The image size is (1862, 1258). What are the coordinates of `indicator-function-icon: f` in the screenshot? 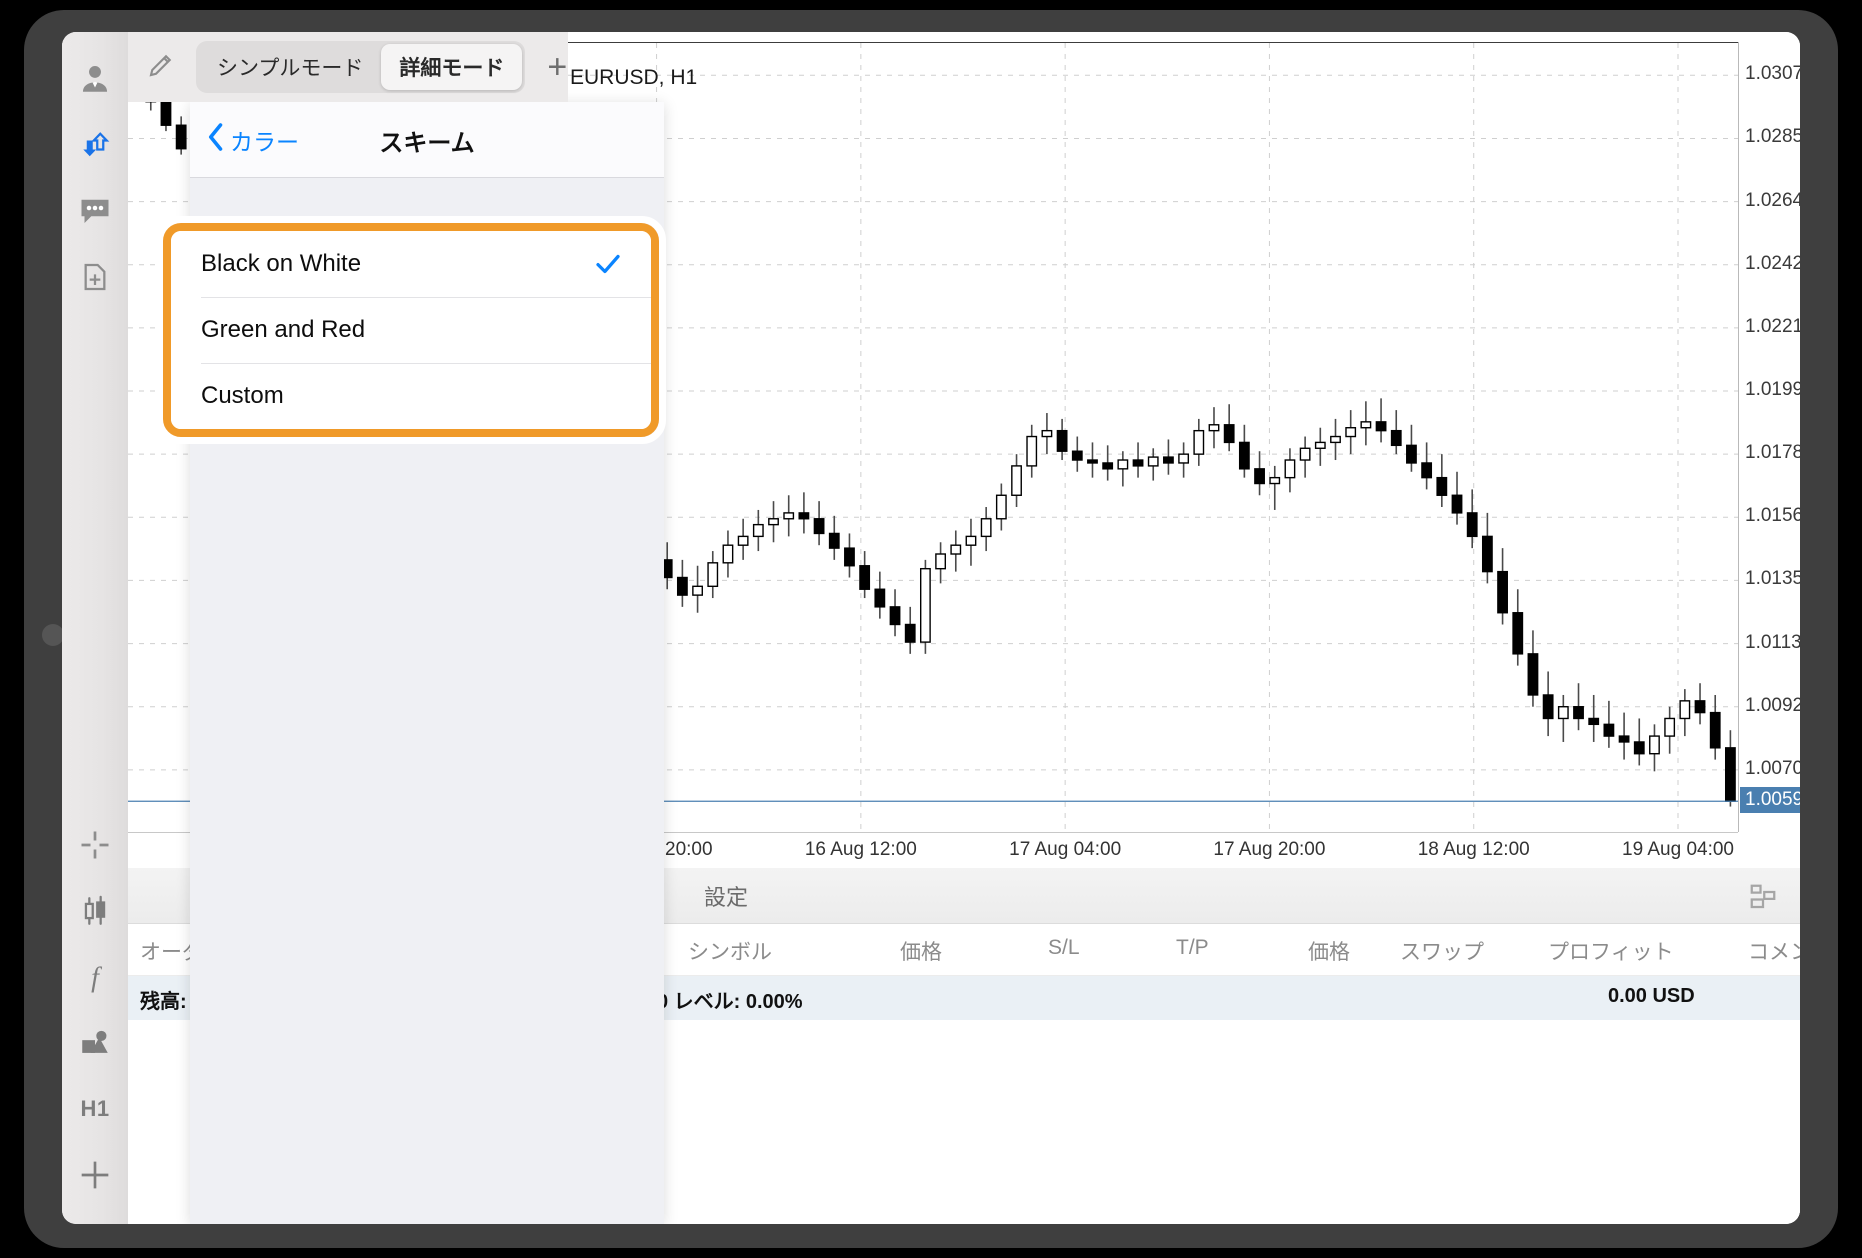 It's located at (95, 977).